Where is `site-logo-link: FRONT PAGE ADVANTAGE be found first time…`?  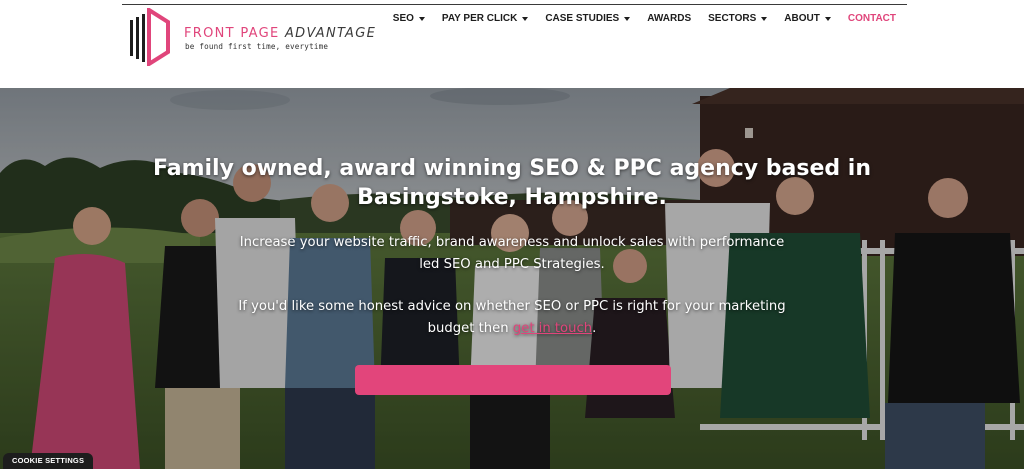 site-logo-link: FRONT PAGE ADVANTAGE be found first time… is located at coordinates (251, 37).